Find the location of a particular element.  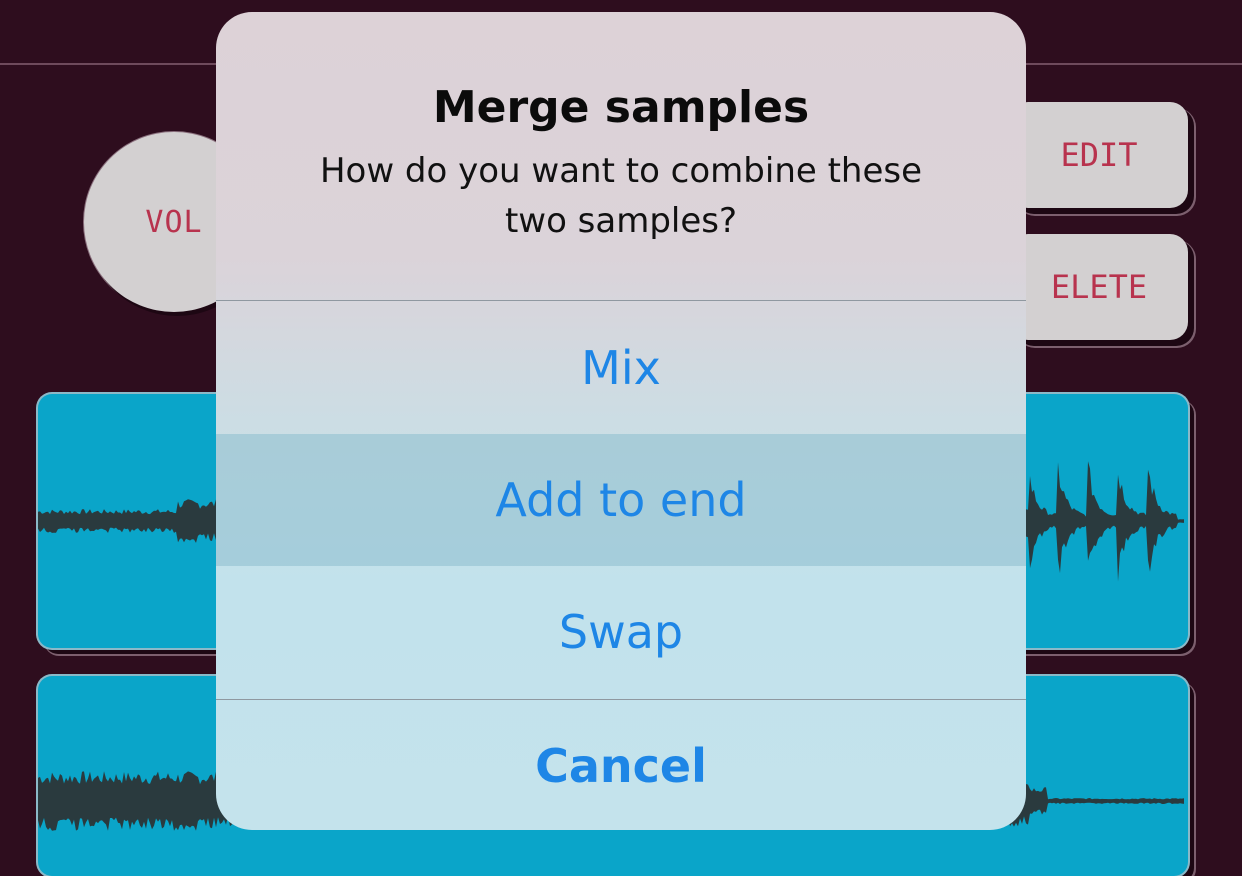

dialog-divider is located at coordinates (621, 300).